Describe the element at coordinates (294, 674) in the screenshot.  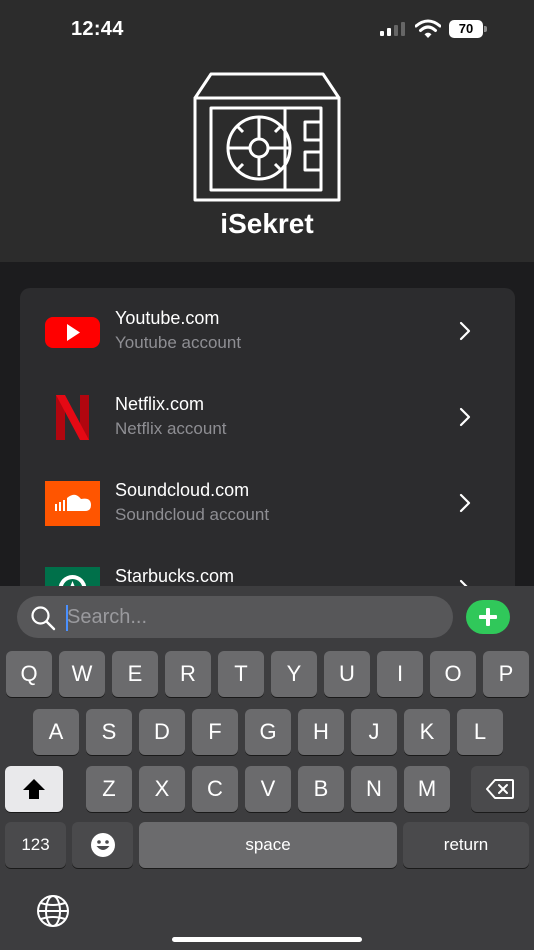
I see `key-y: Y` at that location.